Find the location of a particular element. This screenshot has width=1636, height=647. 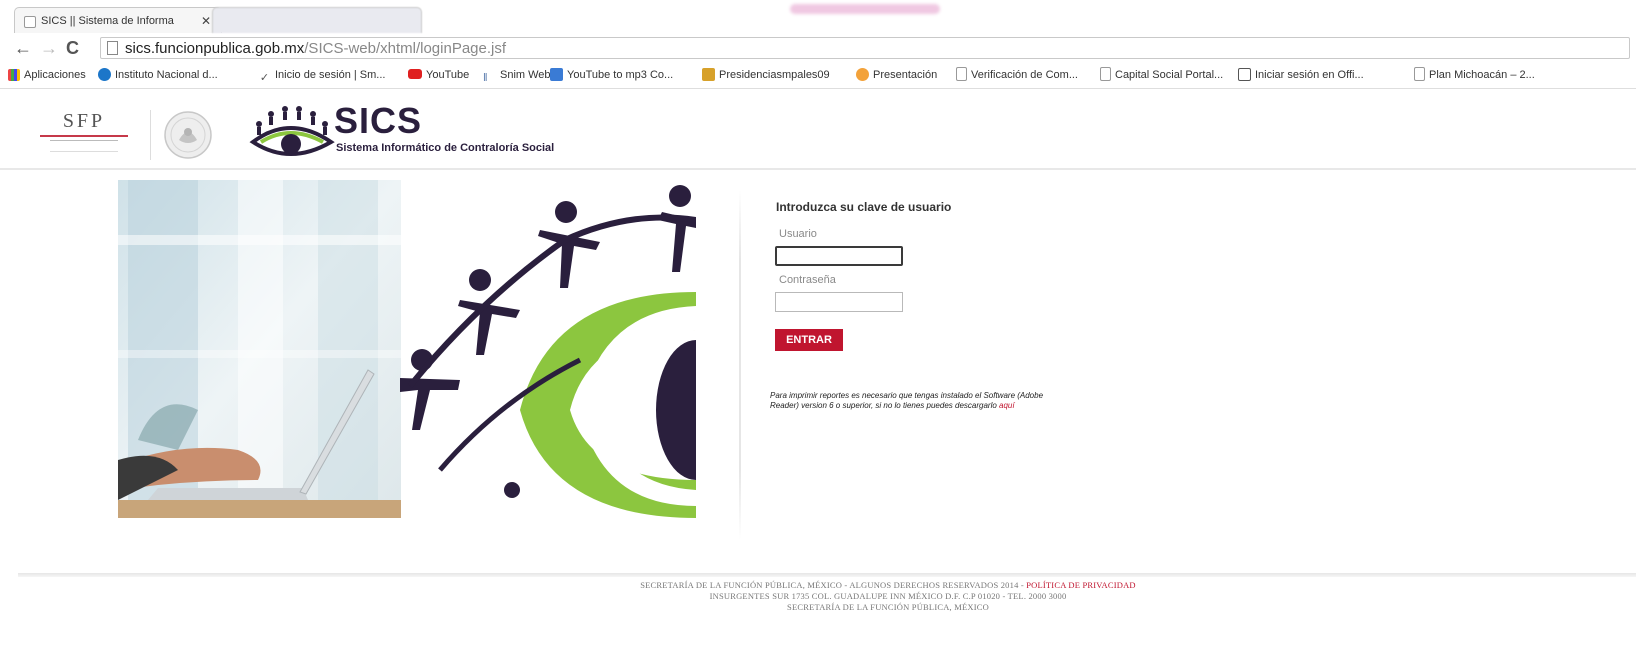

check-icon: ✓ is located at coordinates (264, 78).